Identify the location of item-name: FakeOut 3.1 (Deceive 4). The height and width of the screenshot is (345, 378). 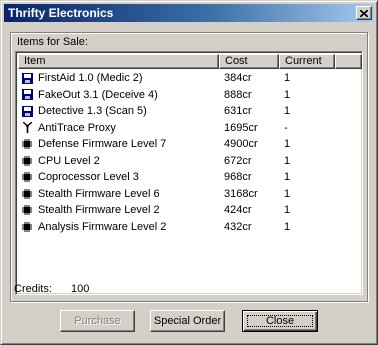
(98, 94).